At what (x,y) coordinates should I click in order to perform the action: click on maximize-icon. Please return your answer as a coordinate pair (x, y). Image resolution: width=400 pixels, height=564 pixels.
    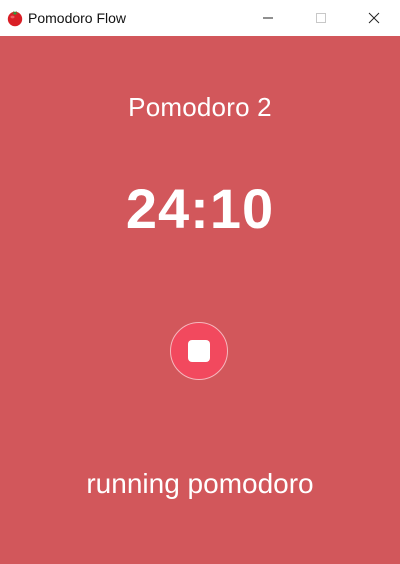
    Looking at the image, I should click on (320, 18).